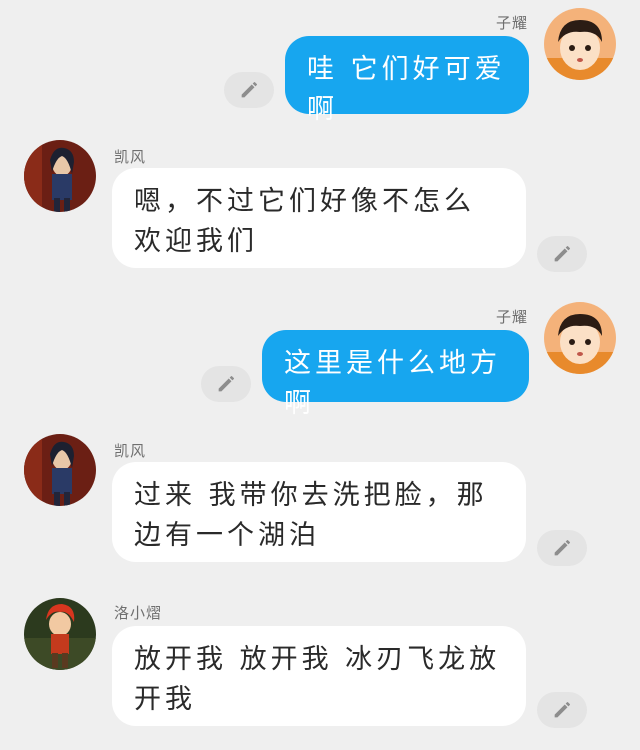 This screenshot has width=640, height=750. Describe the element at coordinates (406, 89) in the screenshot. I see `message-text: 哇 它们好可爱啊` at that location.